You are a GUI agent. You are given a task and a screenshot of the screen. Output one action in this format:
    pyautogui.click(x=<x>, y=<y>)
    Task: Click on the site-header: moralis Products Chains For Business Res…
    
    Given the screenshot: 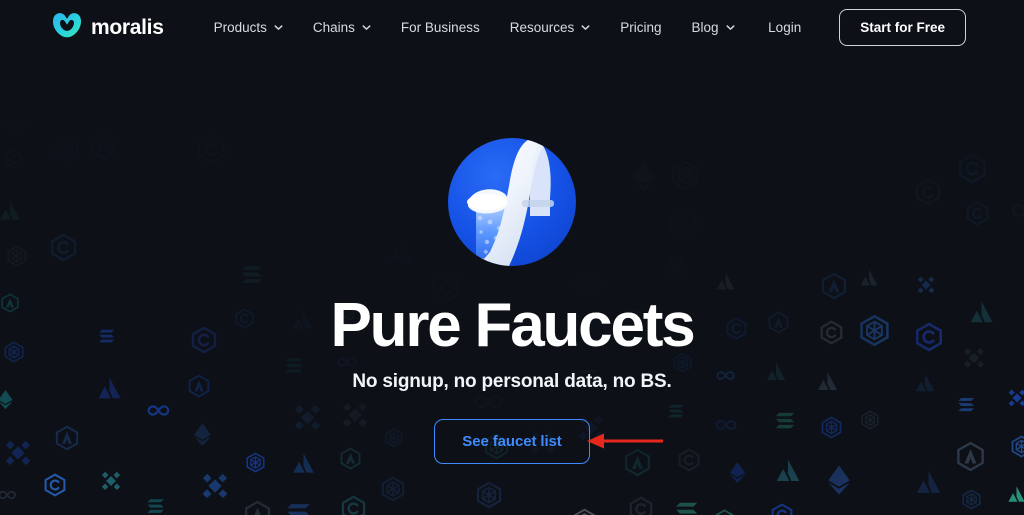 What is the action you would take?
    pyautogui.click(x=512, y=27)
    